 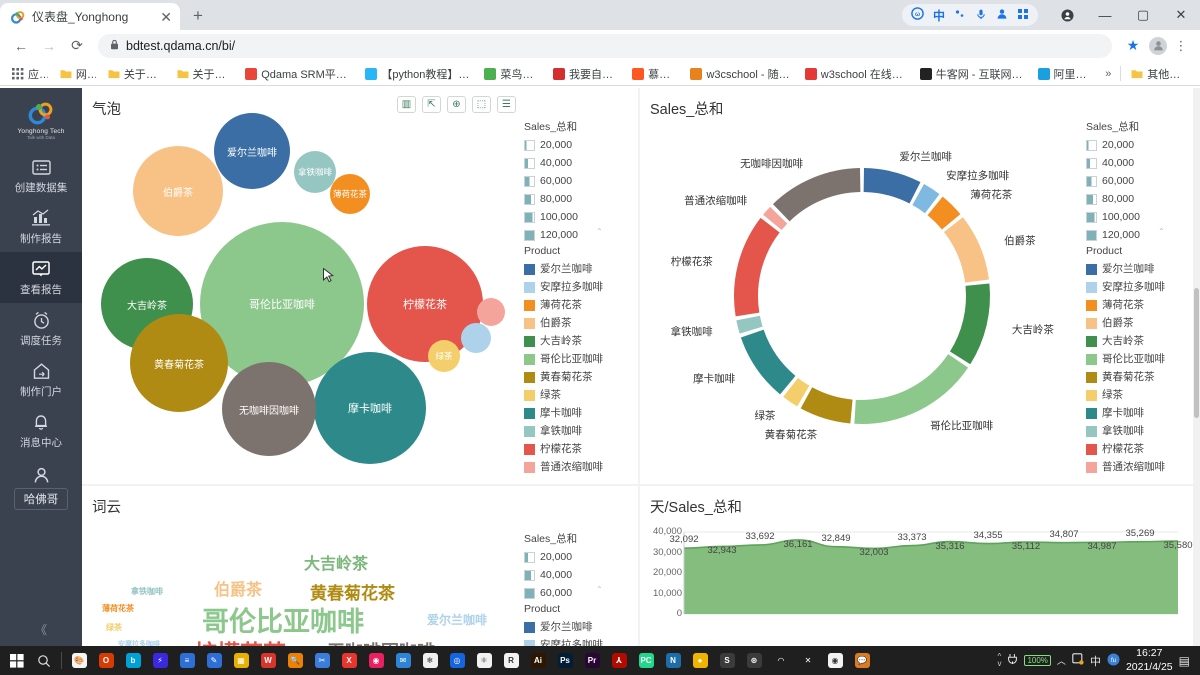 What do you see at coordinates (592, 661) in the screenshot?
I see `premiere-icon: Pr` at bounding box center [592, 661].